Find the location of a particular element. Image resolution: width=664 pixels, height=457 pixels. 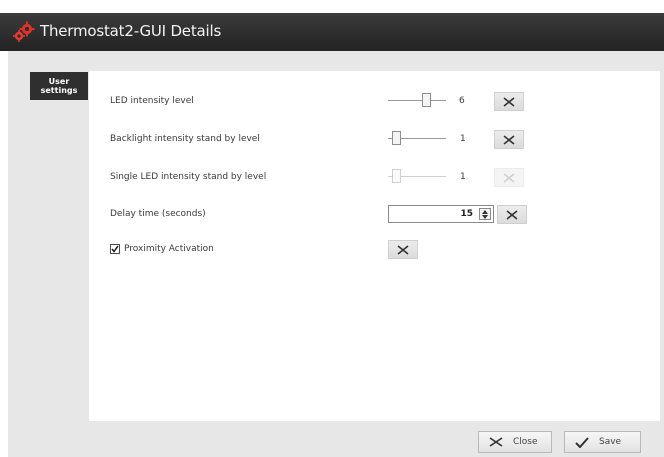

tab-label-line1: User is located at coordinates (59, 81).